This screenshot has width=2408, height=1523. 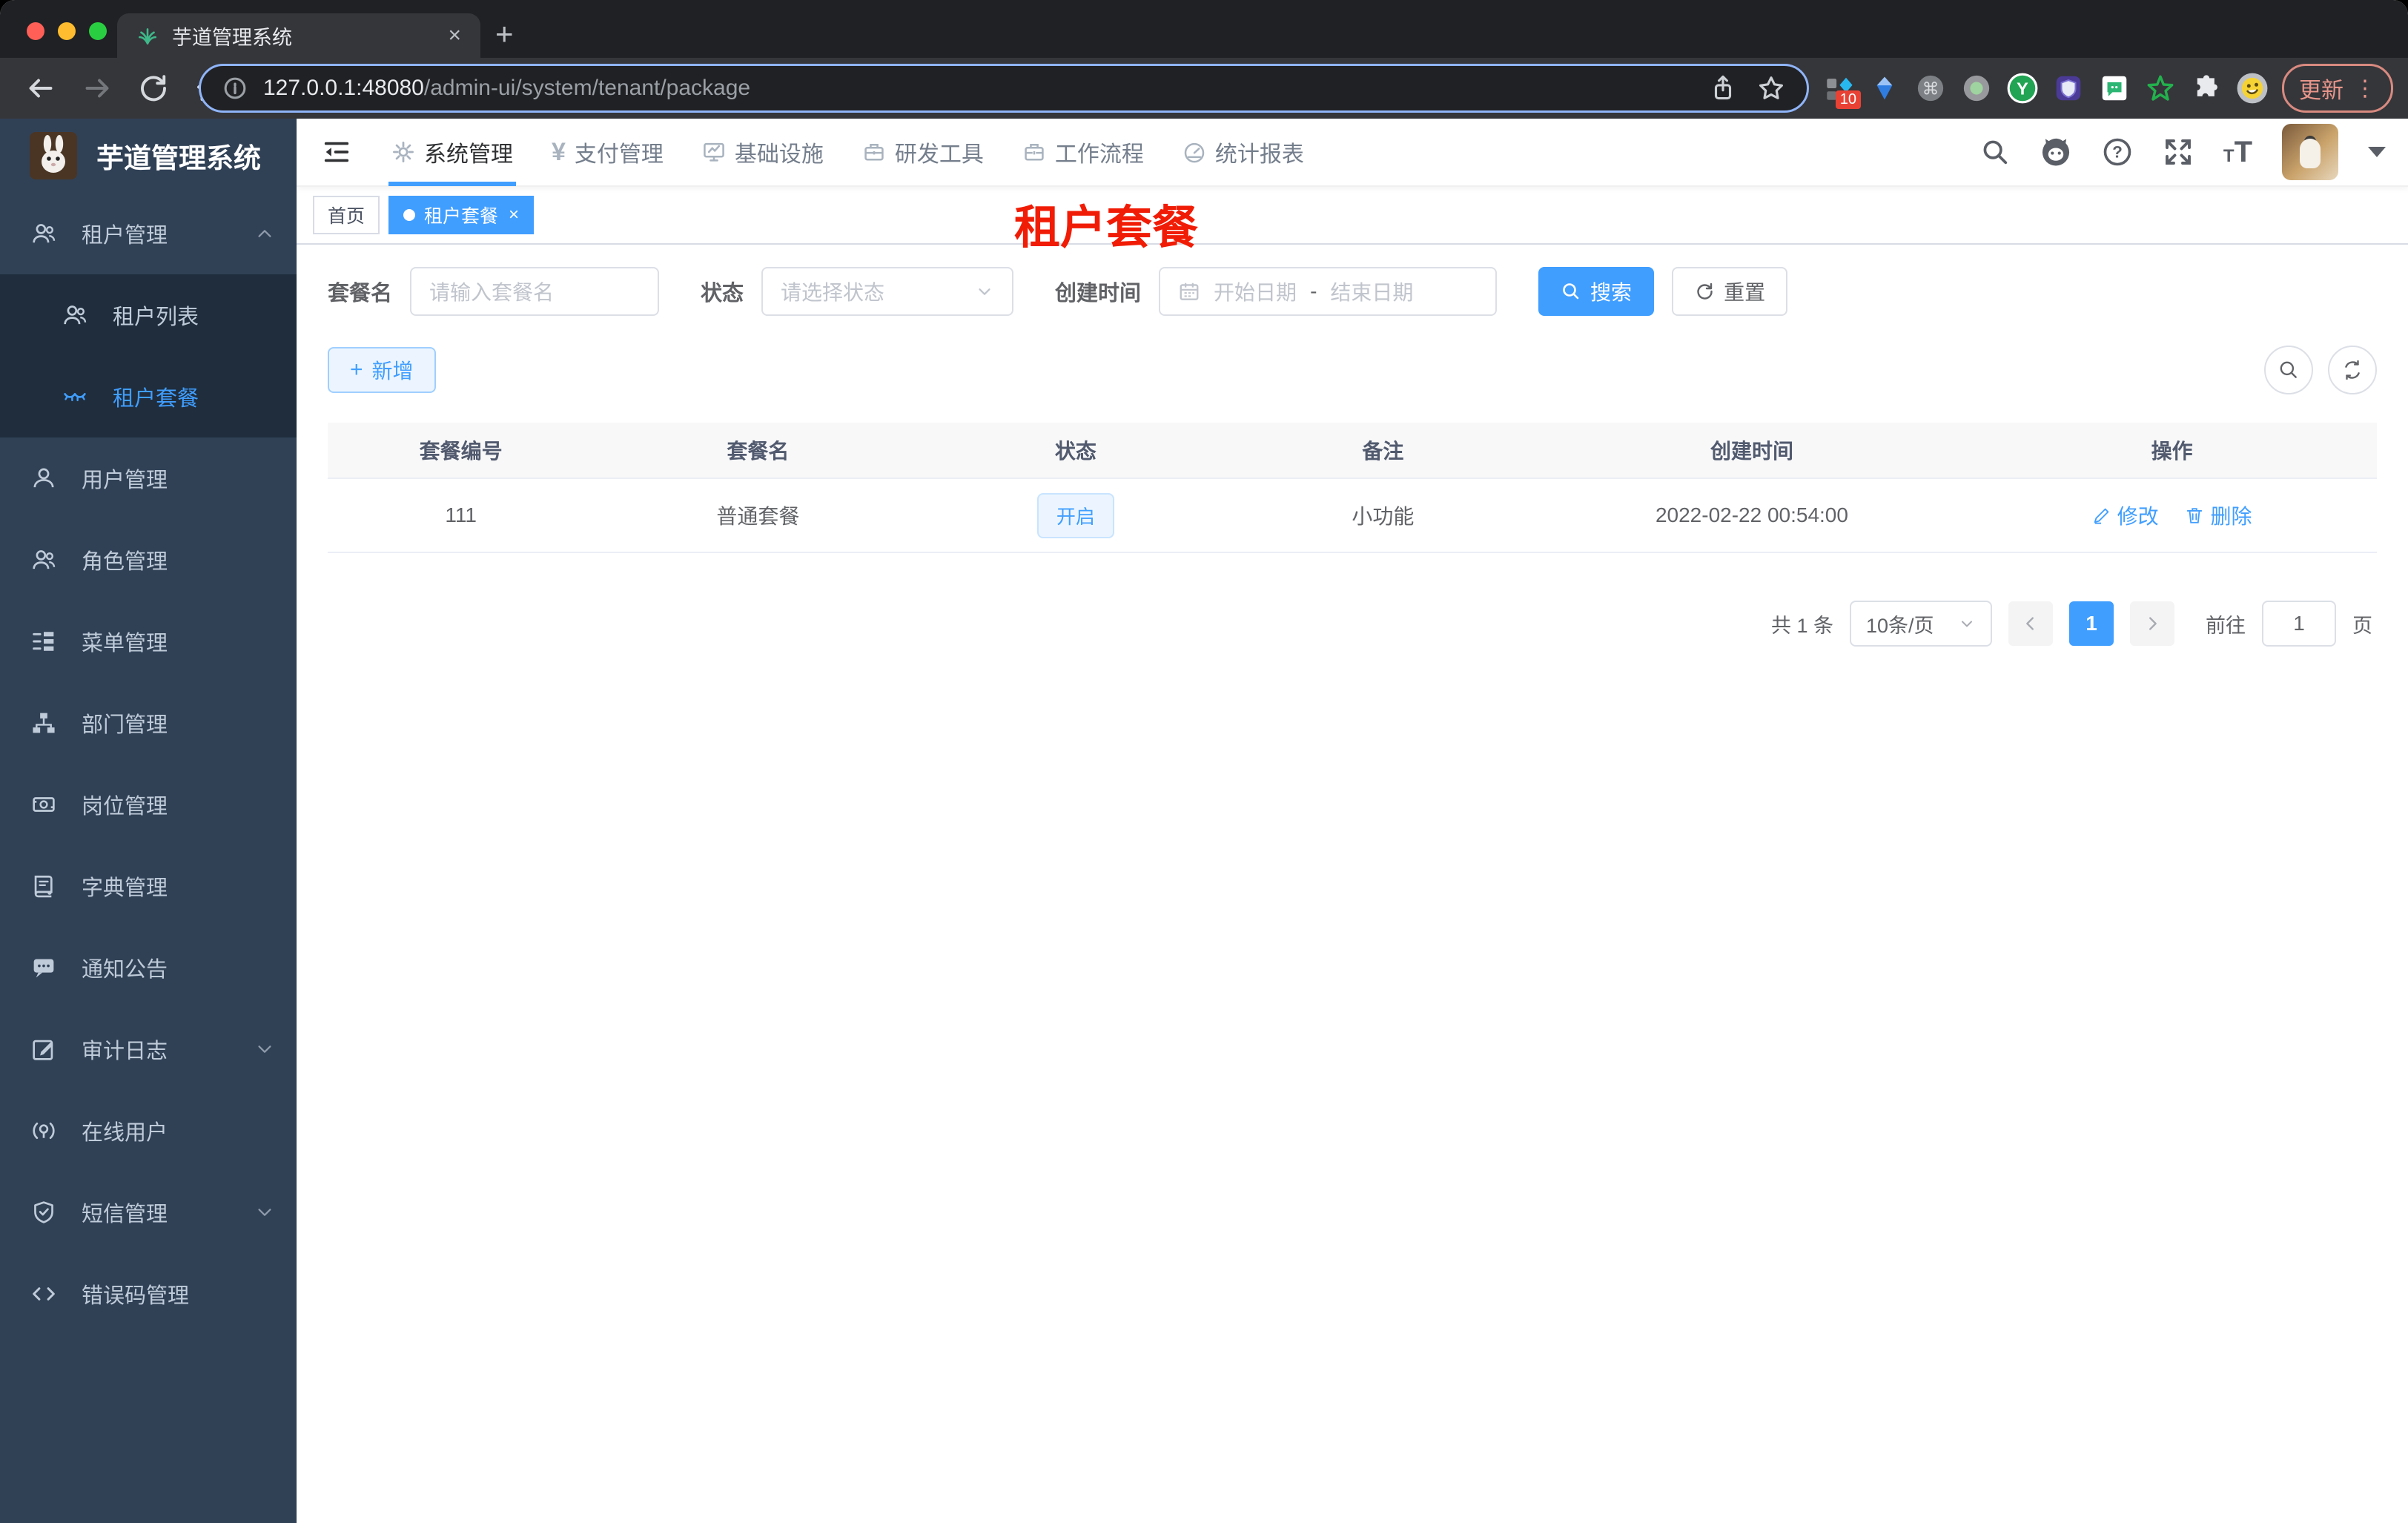 I want to click on cell-actions: 修改 删除, so click(x=2172, y=515).